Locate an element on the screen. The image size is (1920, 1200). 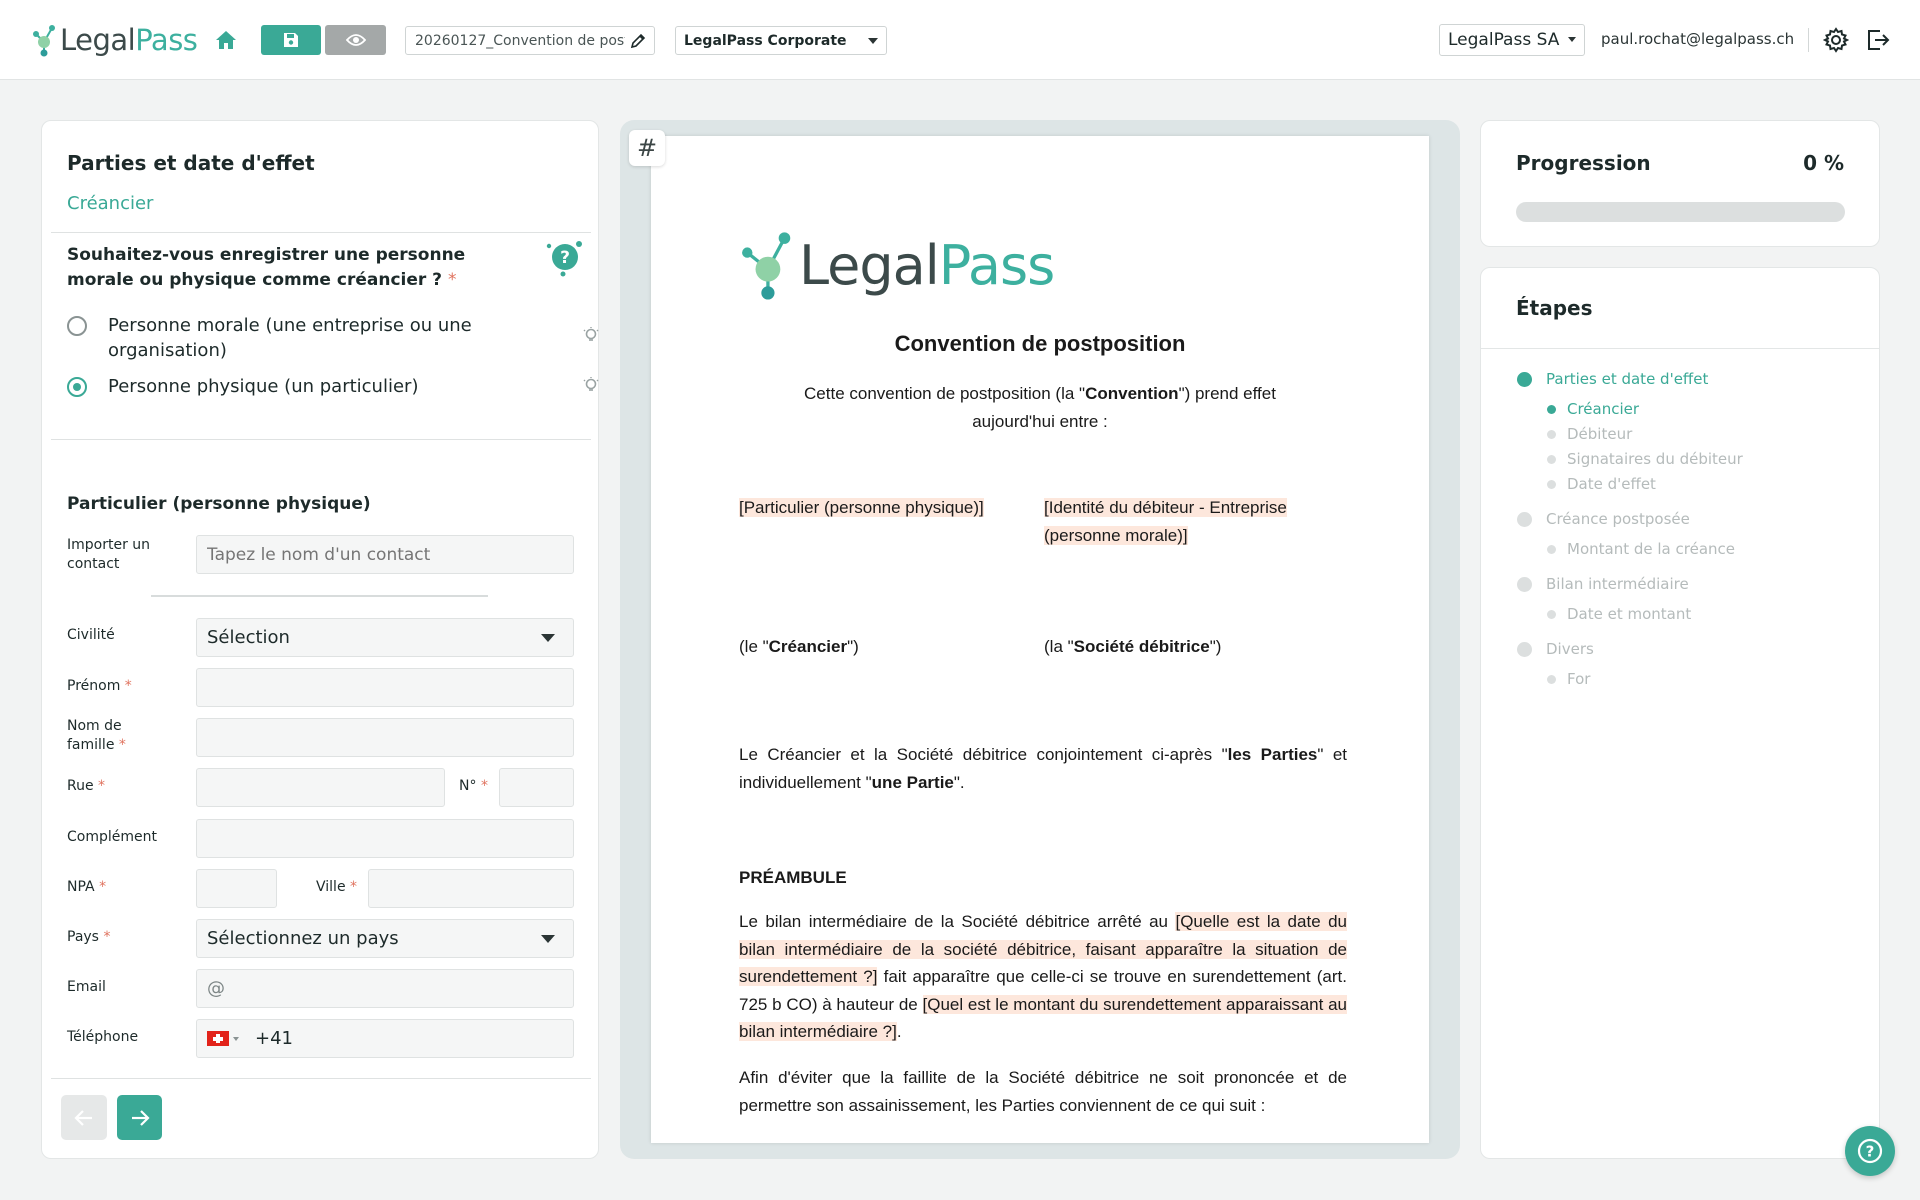
step-item: Débiteur is located at coordinates (1589, 434).